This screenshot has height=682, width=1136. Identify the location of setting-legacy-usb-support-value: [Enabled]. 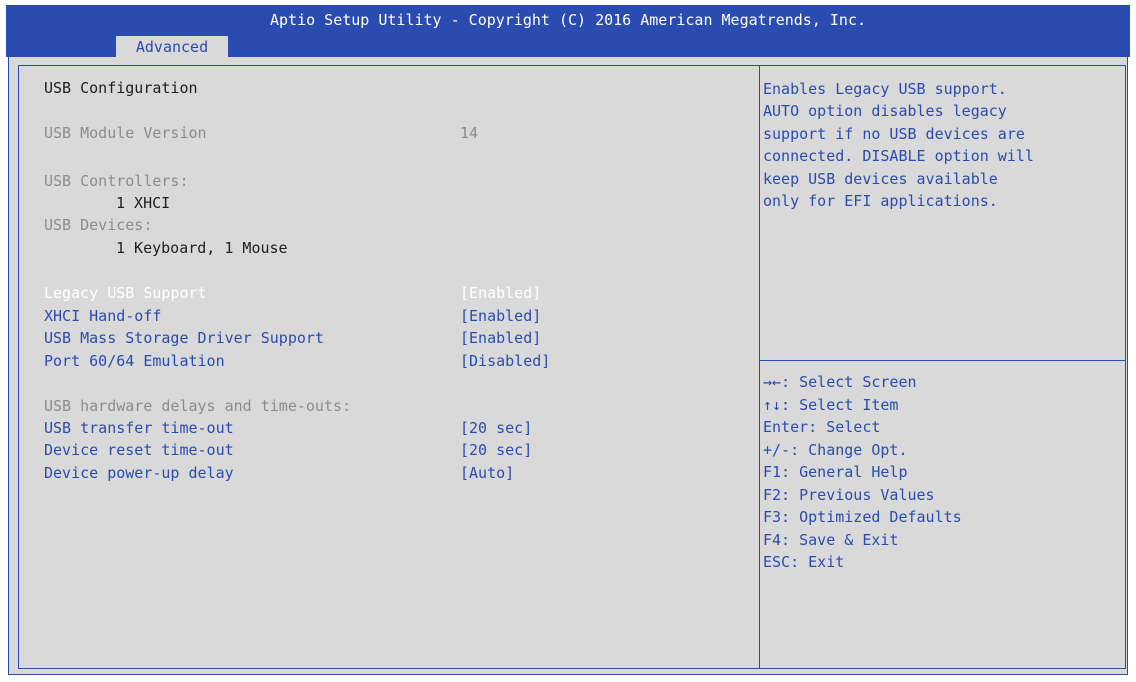
(500, 293).